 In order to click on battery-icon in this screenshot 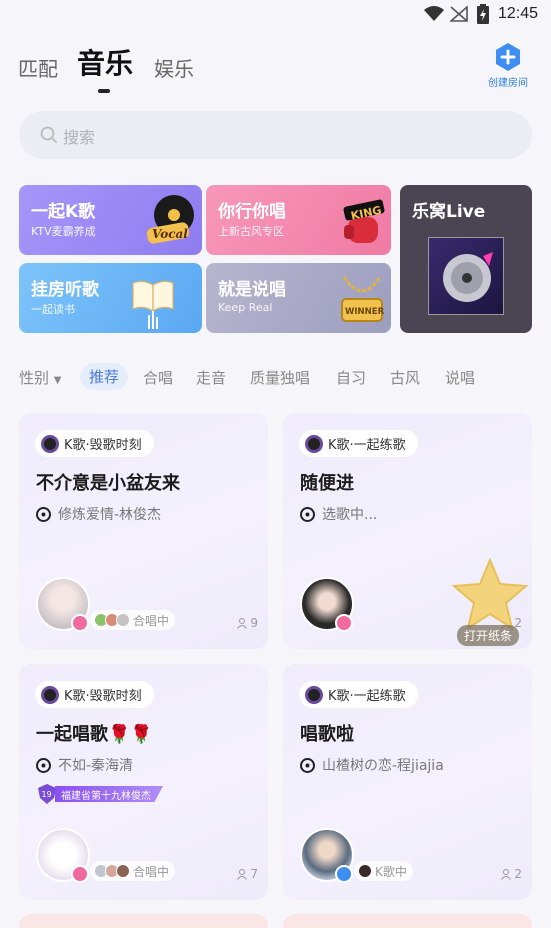, I will do `click(483, 14)`.